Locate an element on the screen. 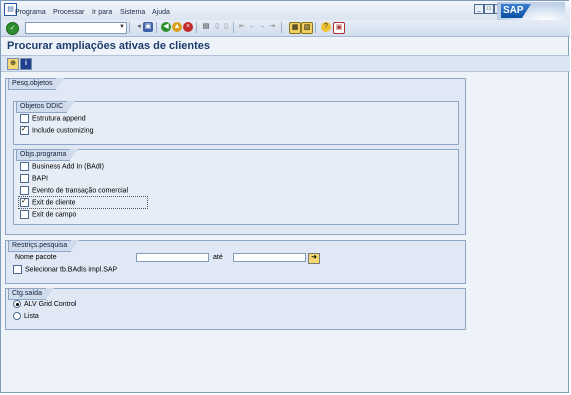  option-append-structure: Estrutura append is located at coordinates (53, 118).